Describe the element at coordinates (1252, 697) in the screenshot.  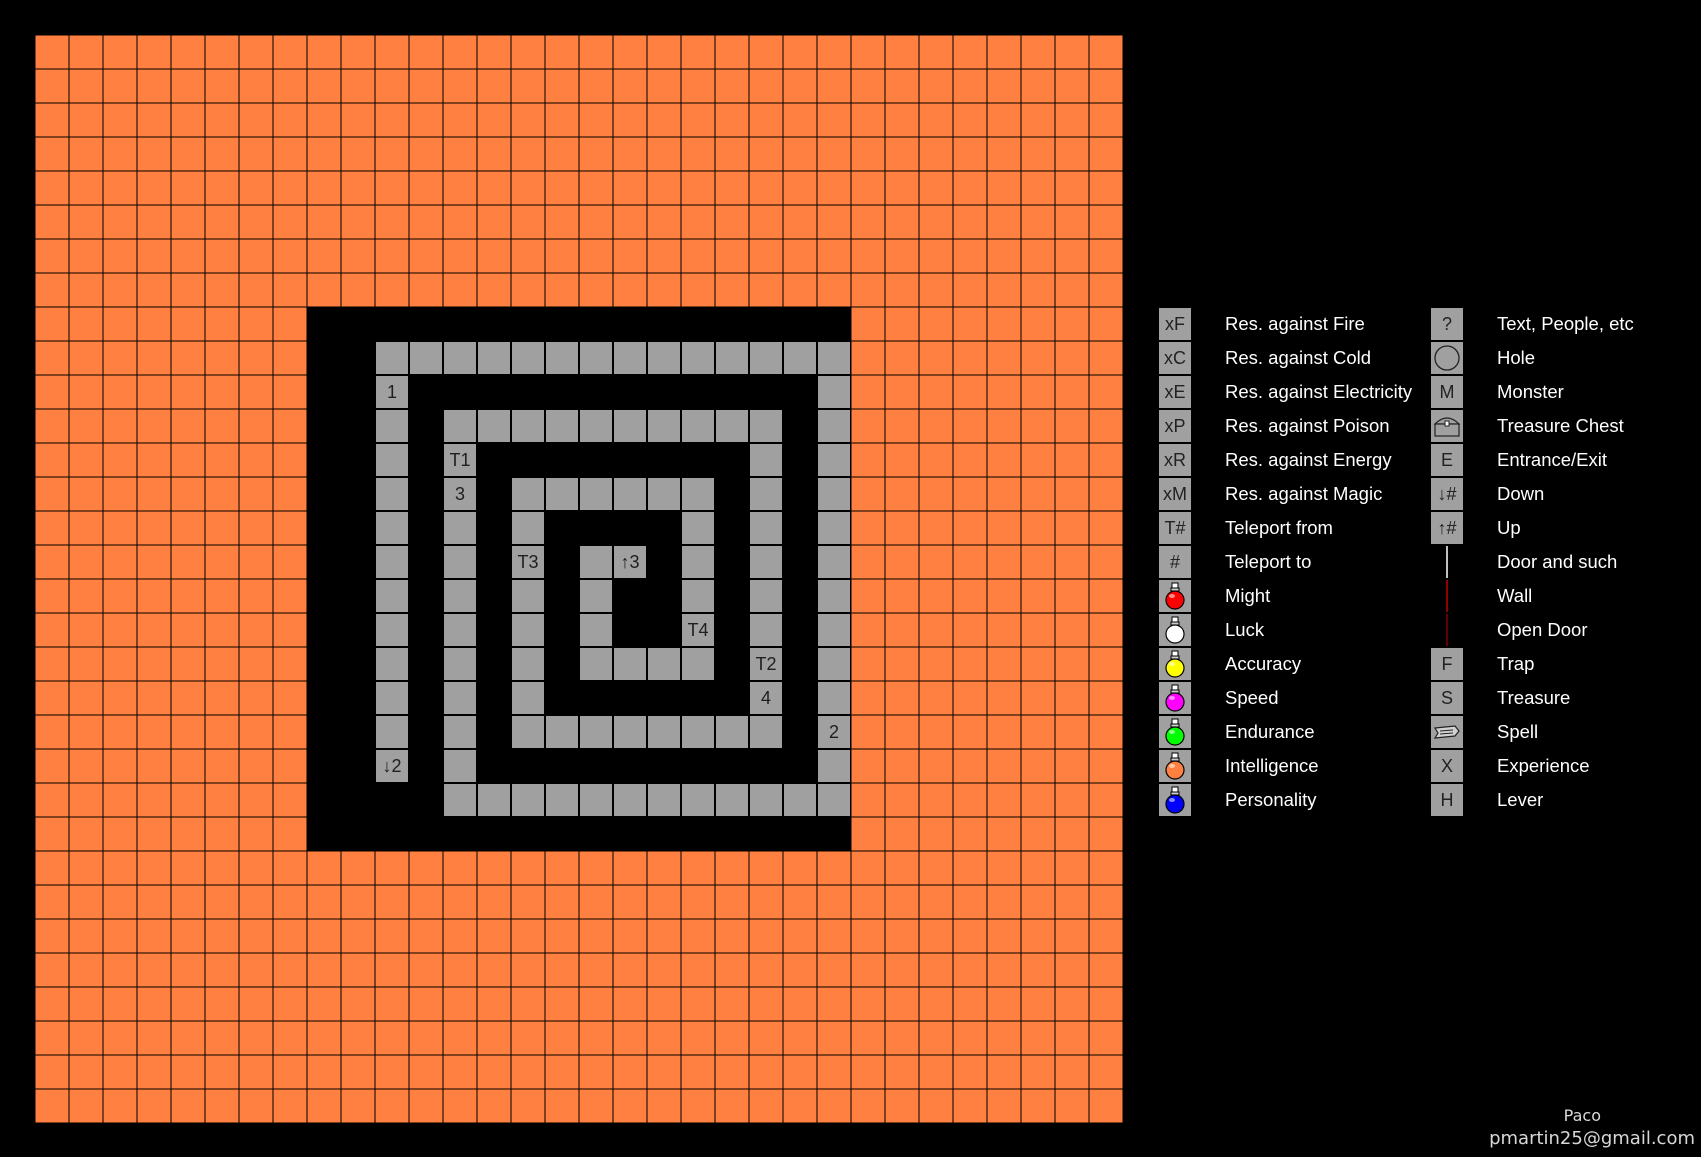
I see `legend-label: Speed` at that location.